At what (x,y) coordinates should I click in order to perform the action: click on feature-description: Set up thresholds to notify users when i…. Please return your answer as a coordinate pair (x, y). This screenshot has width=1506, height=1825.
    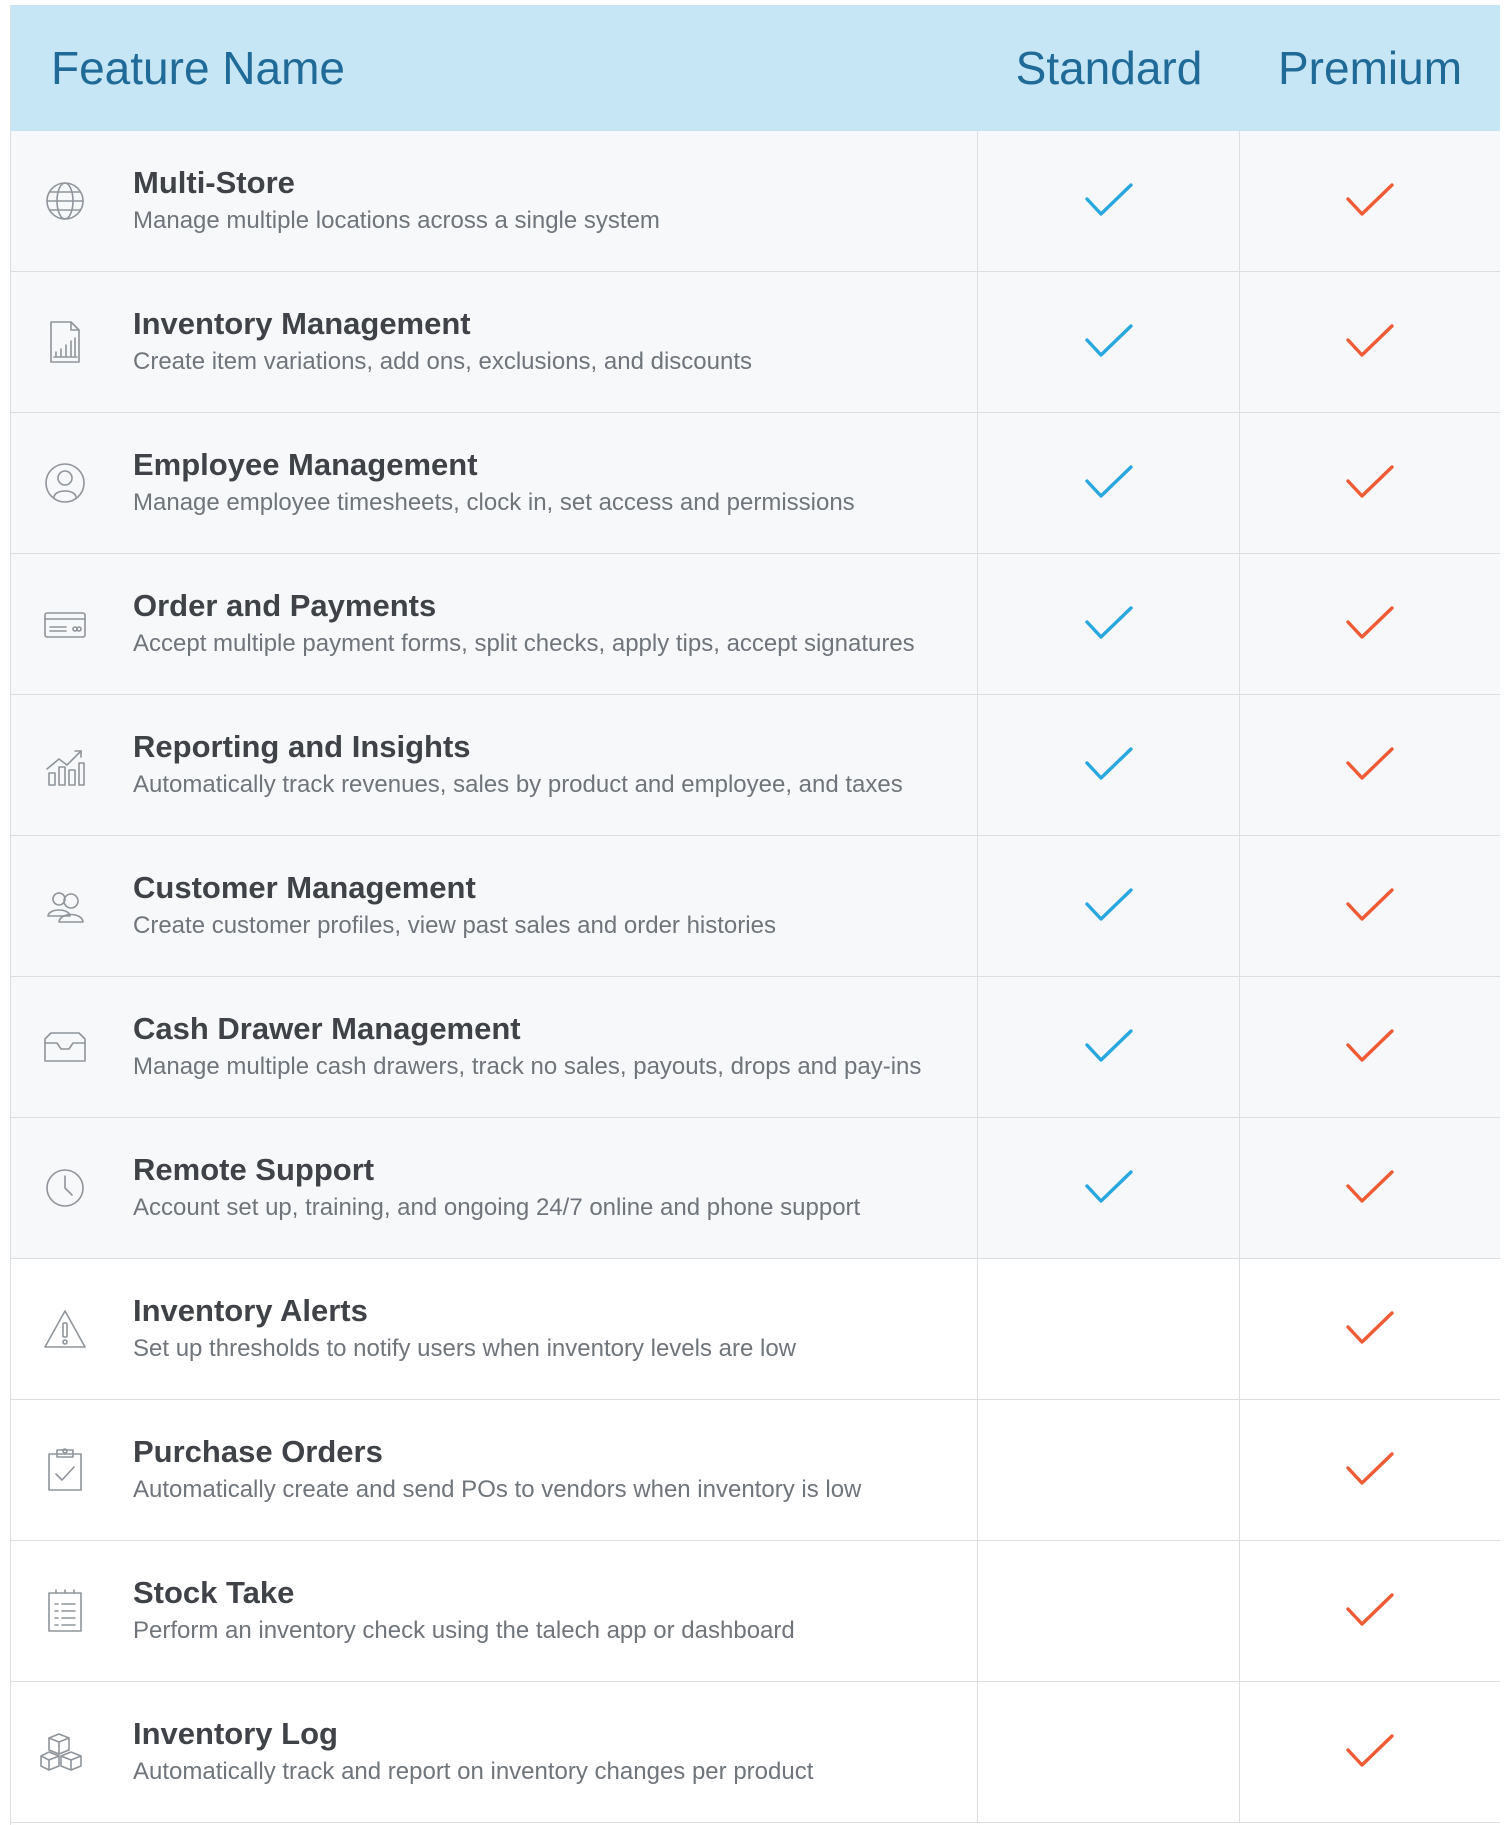
    Looking at the image, I should click on (465, 1348).